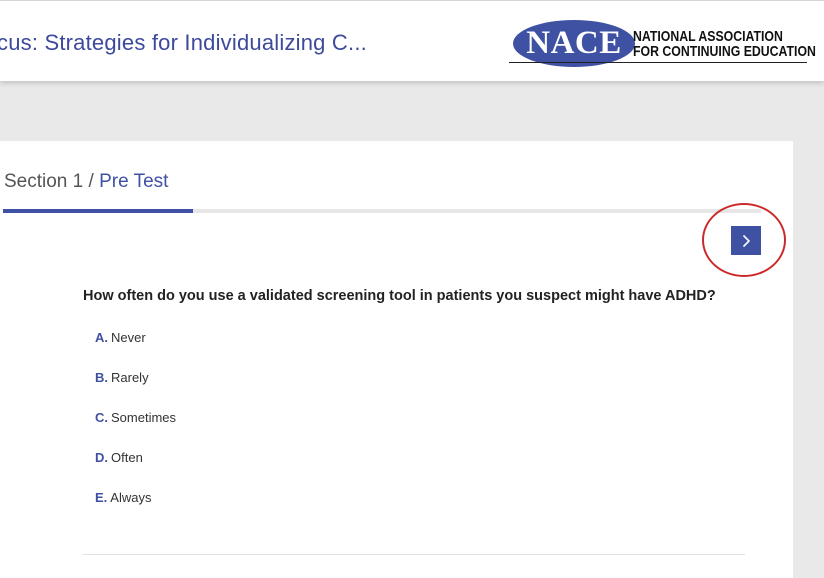  Describe the element at coordinates (658, 62) in the screenshot. I see `logo-underline` at that location.